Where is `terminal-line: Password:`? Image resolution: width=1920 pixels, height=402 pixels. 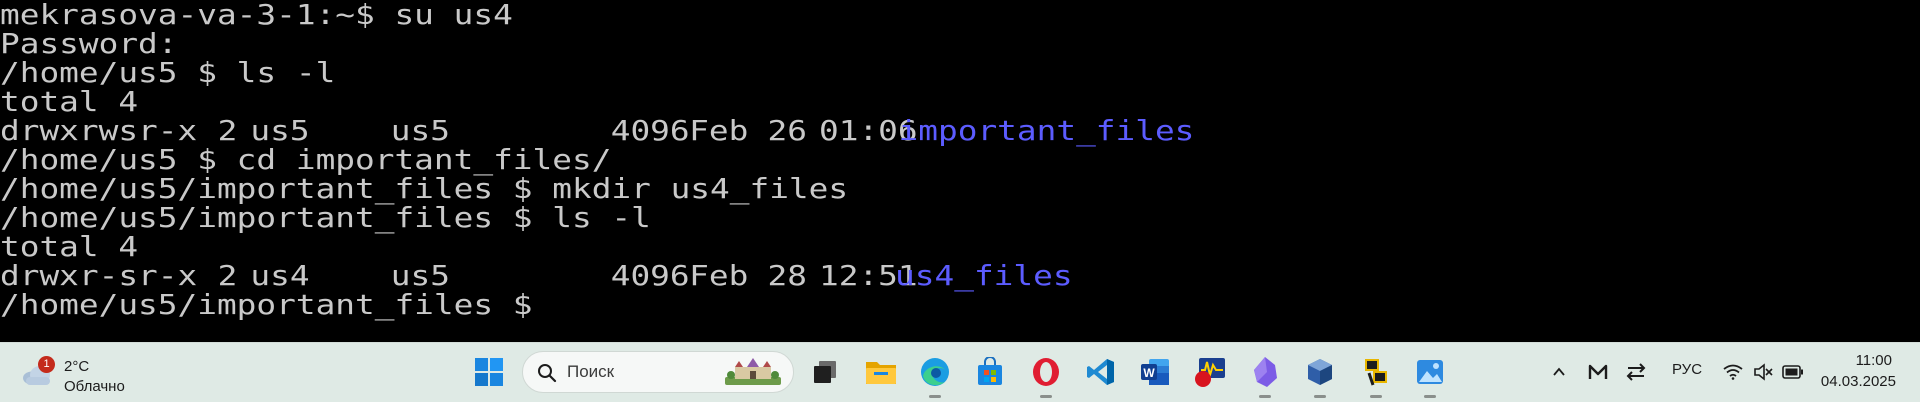 terminal-line: Password: is located at coordinates (89, 43).